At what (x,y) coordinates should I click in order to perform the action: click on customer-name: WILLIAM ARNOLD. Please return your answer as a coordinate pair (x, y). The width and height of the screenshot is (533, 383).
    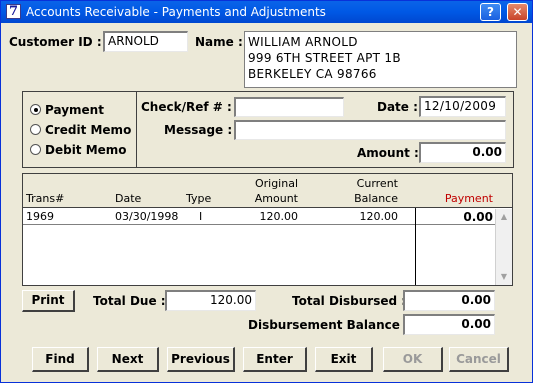
    Looking at the image, I should click on (303, 42).